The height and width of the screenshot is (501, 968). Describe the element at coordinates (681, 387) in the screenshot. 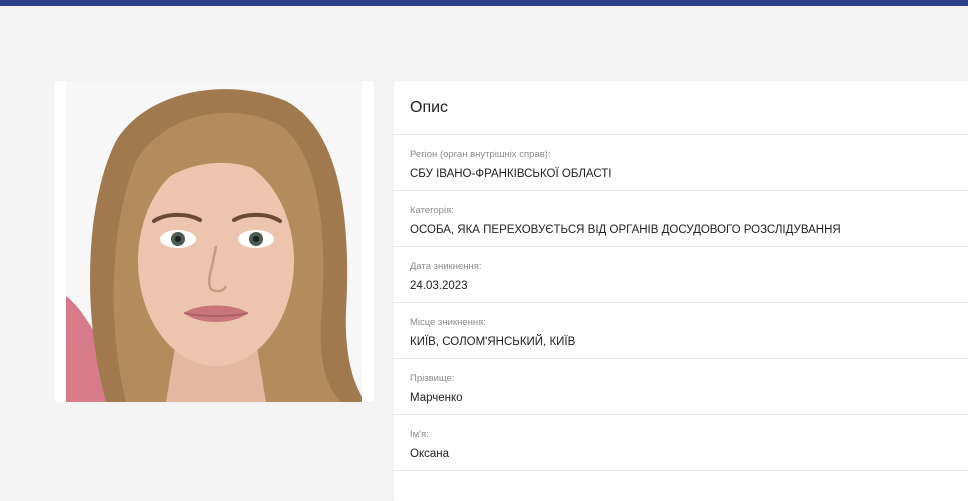

I see `surname-field: Прізвище: Марченко` at that location.